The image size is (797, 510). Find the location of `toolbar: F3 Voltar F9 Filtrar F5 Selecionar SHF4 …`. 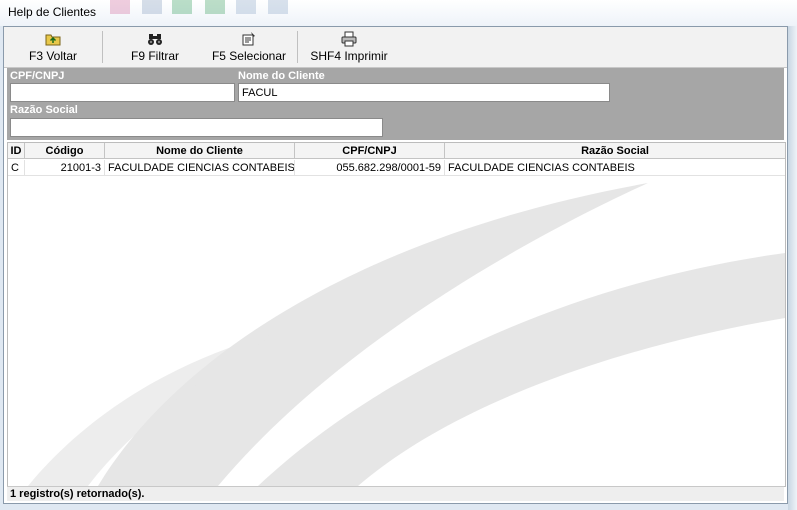

toolbar: F3 Voltar F9 Filtrar F5 Selecionar SHF4 … is located at coordinates (395, 47).